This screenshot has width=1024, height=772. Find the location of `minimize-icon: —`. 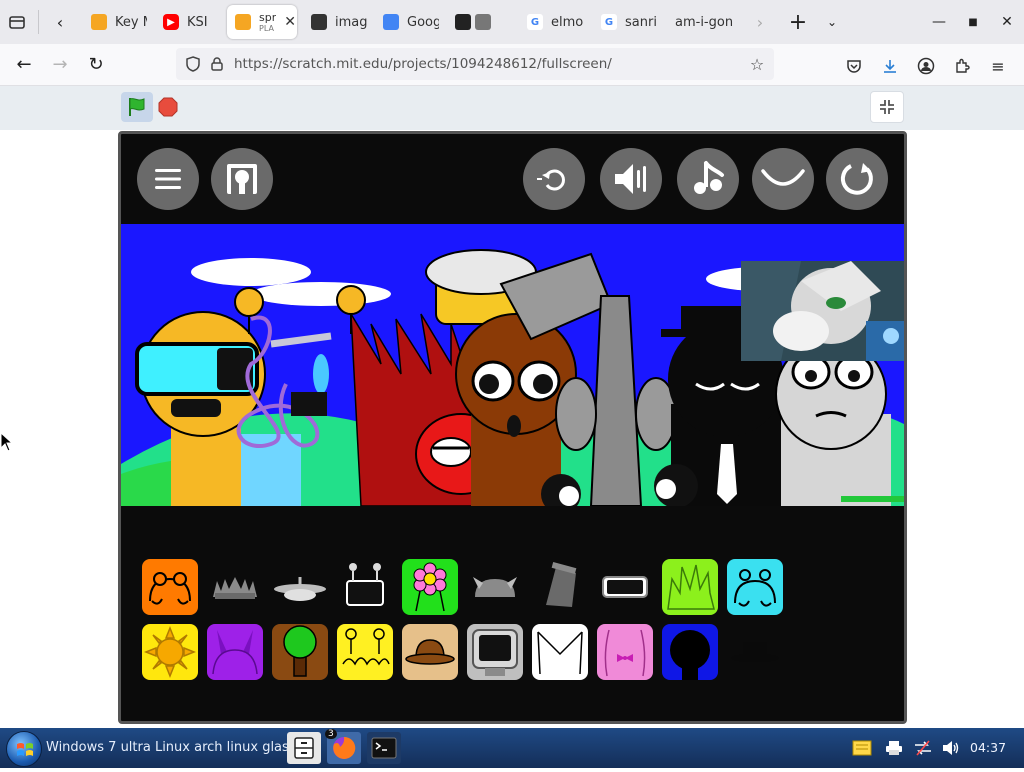

minimize-icon: — is located at coordinates (939, 22).